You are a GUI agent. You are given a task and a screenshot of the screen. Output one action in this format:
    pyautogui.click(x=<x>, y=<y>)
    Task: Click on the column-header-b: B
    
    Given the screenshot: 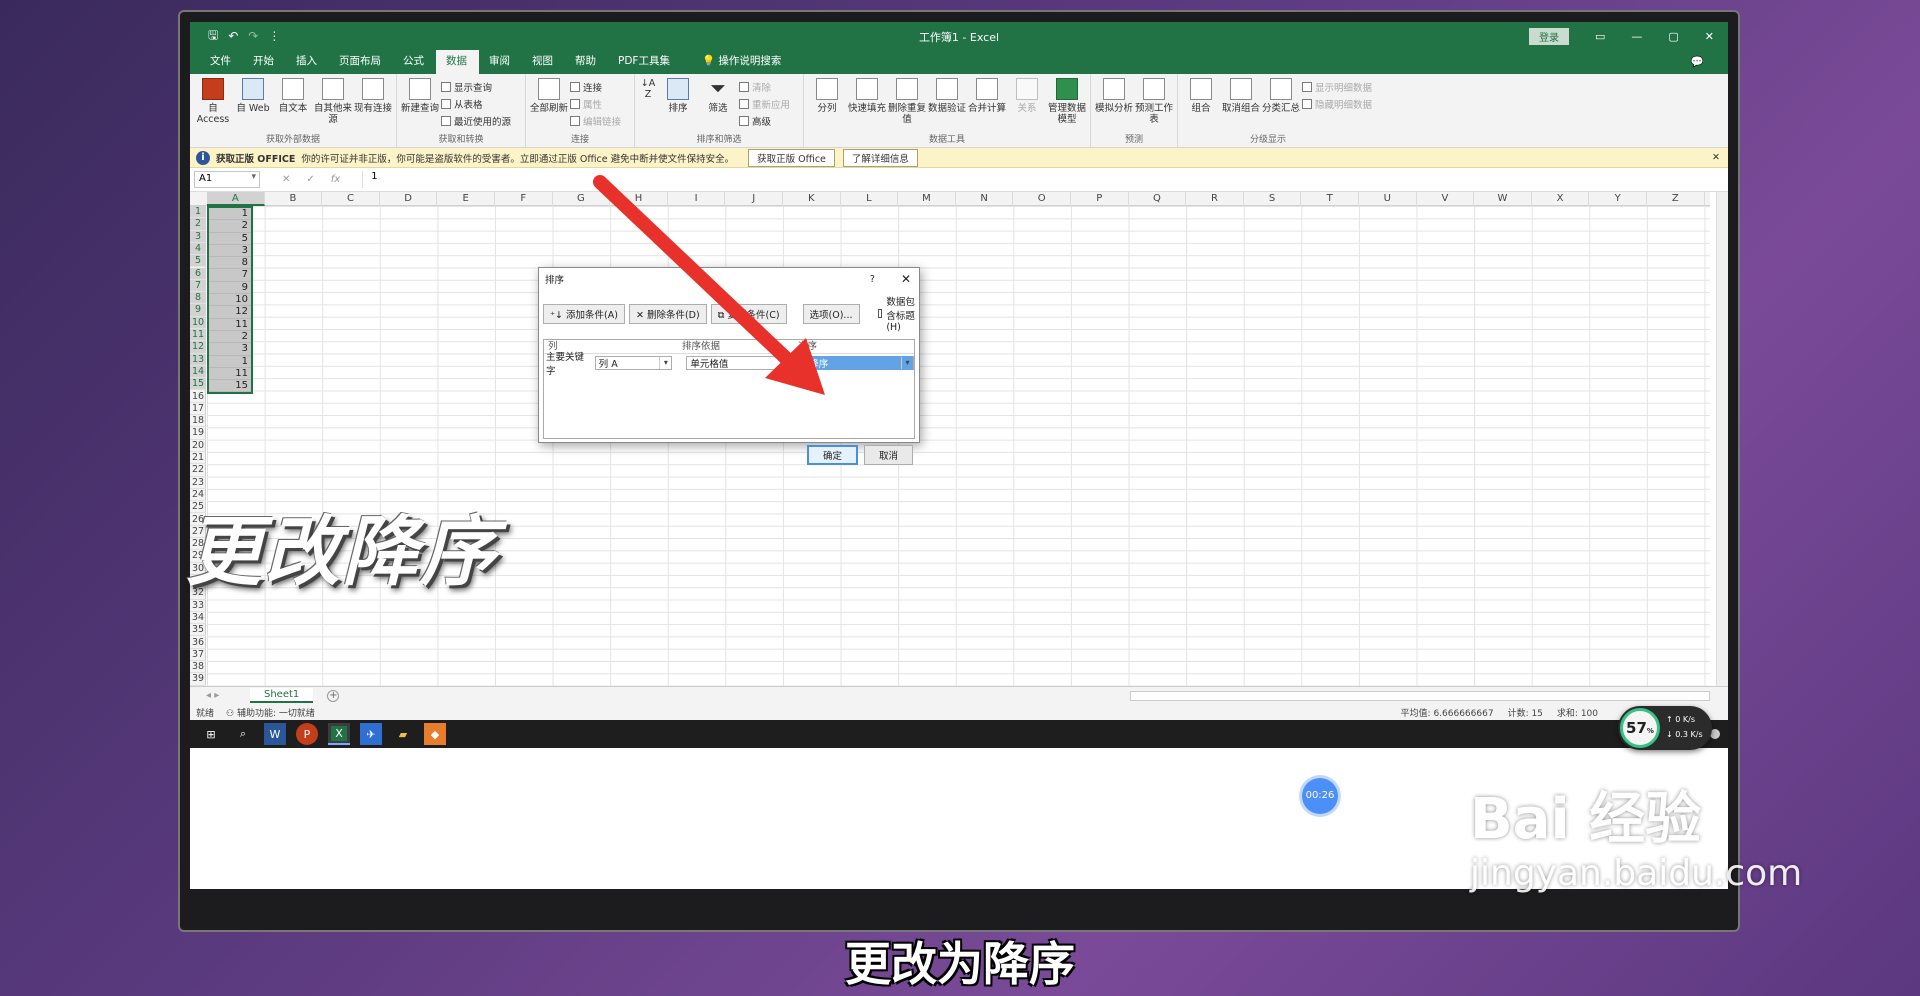 What is the action you would take?
    pyautogui.click(x=294, y=199)
    